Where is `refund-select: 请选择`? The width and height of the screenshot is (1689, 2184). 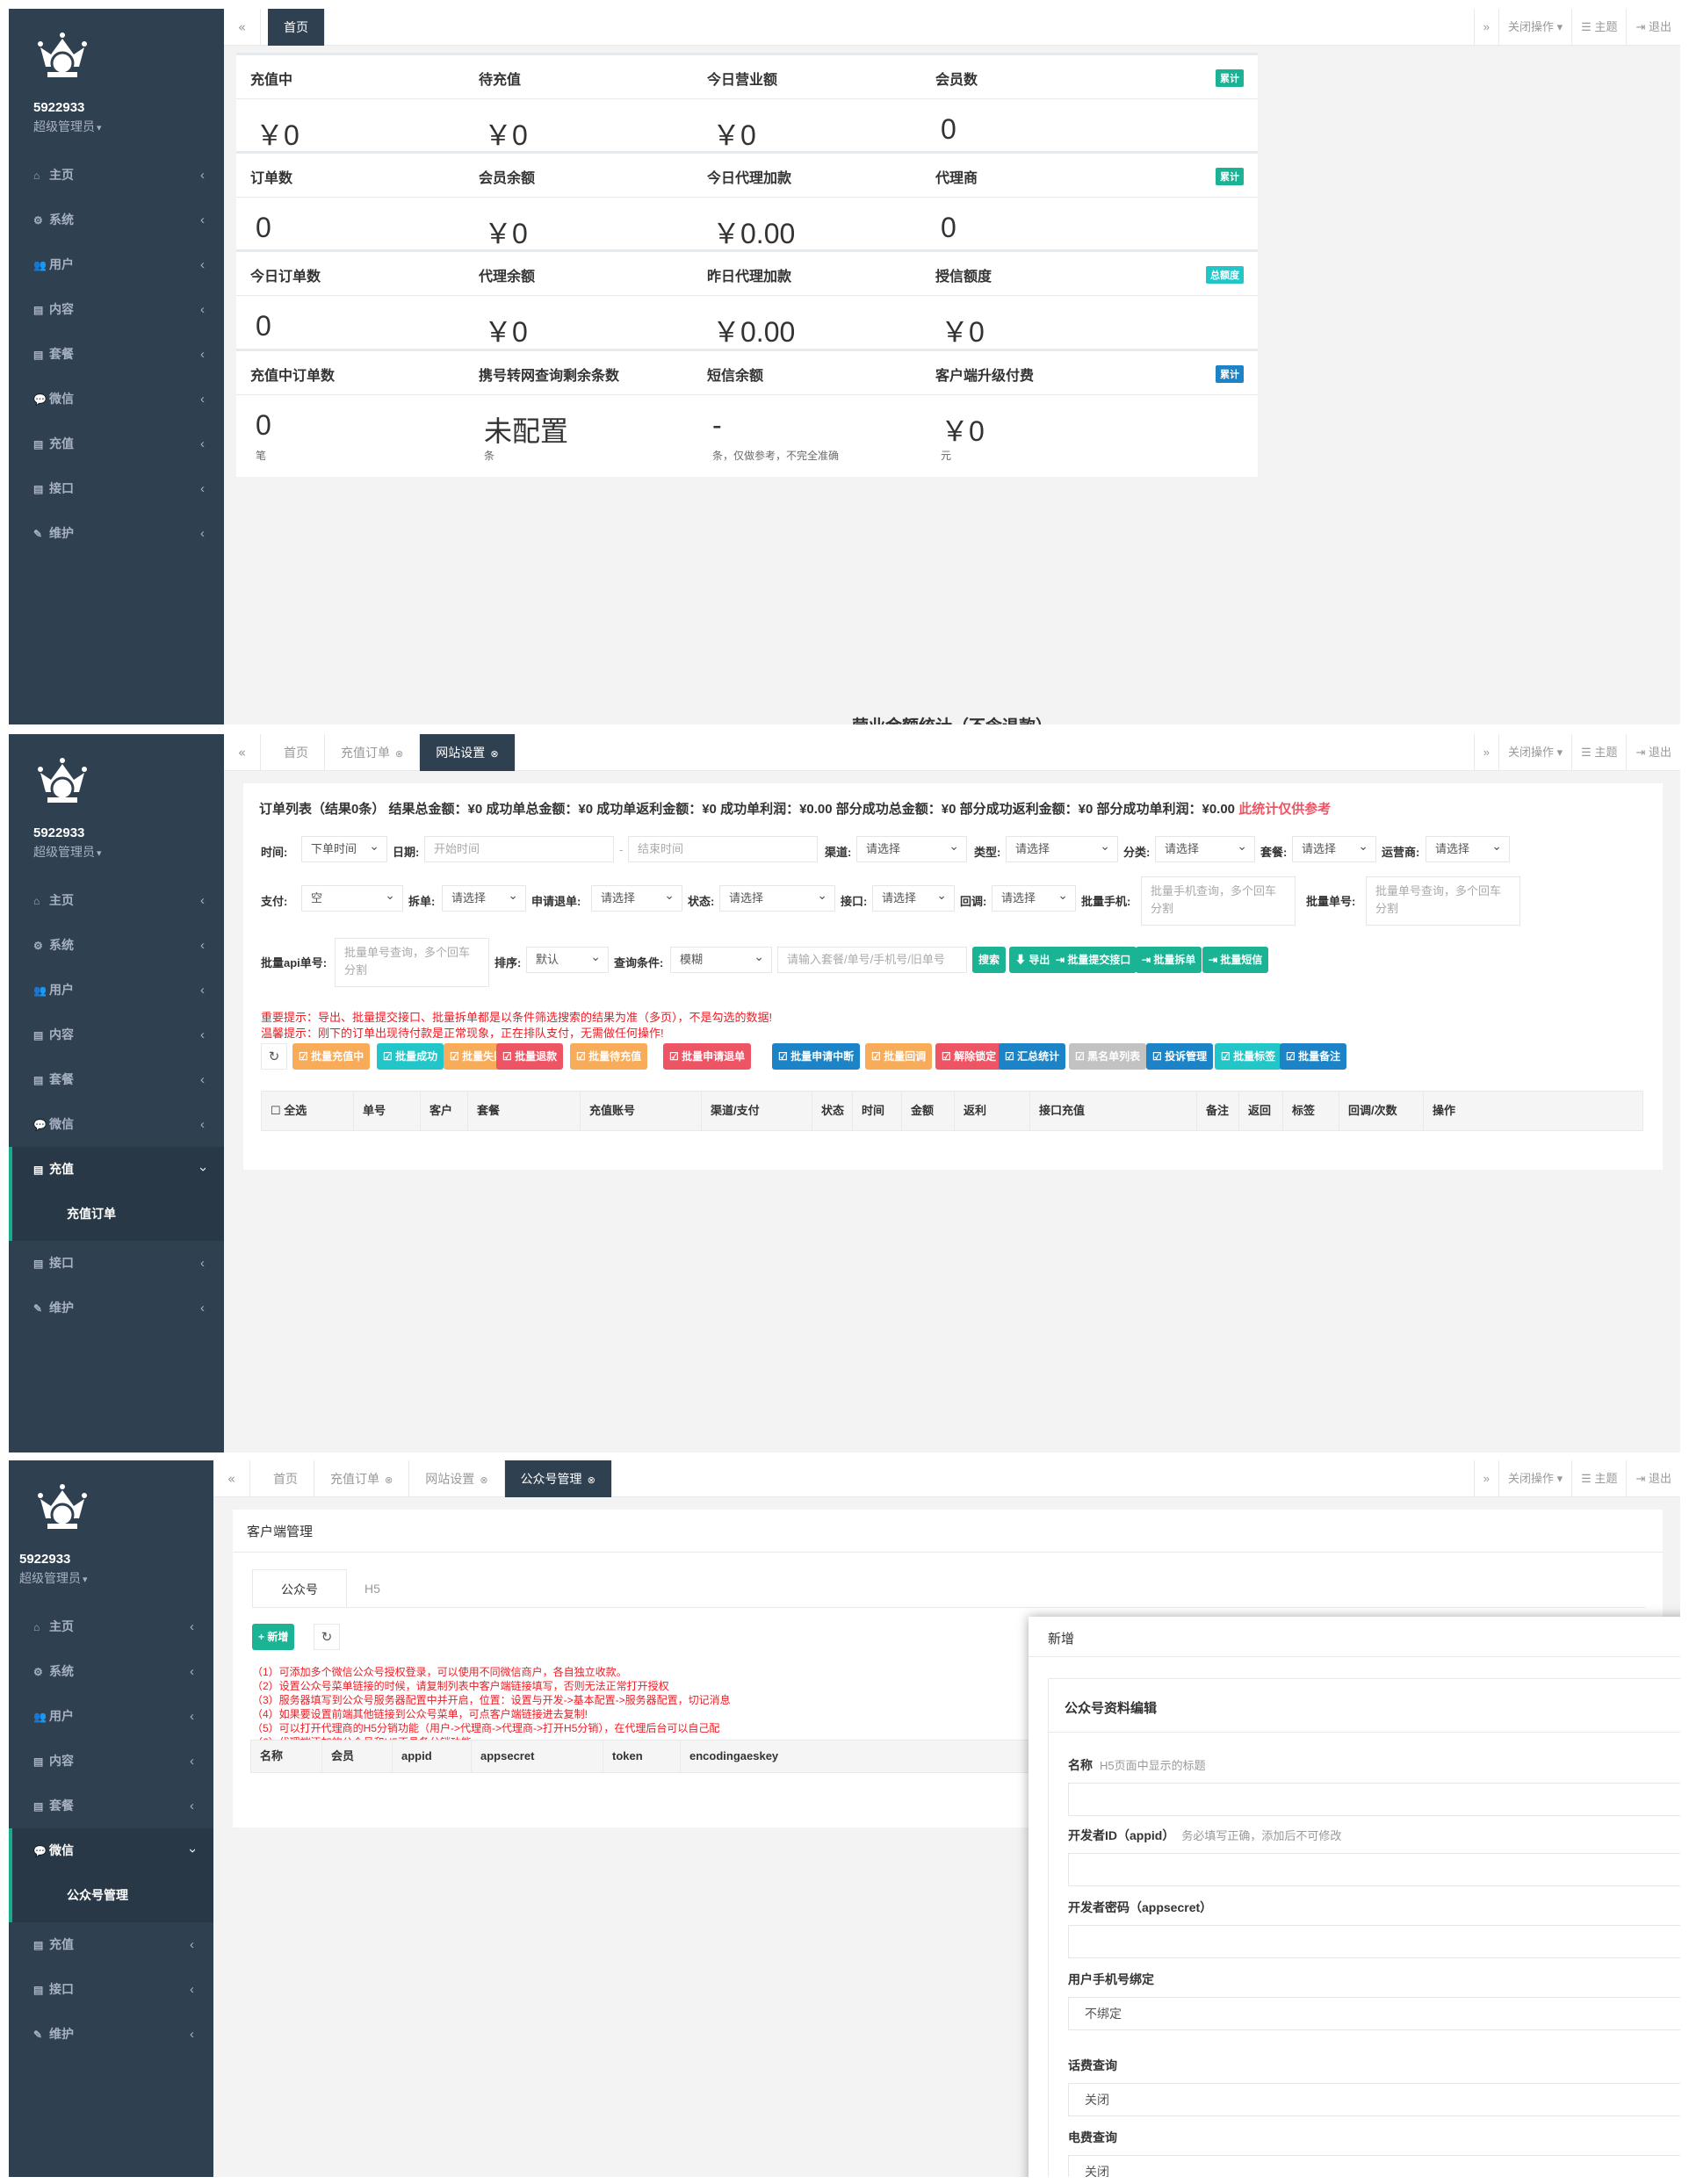
refund-select: 请选择 is located at coordinates (636, 897).